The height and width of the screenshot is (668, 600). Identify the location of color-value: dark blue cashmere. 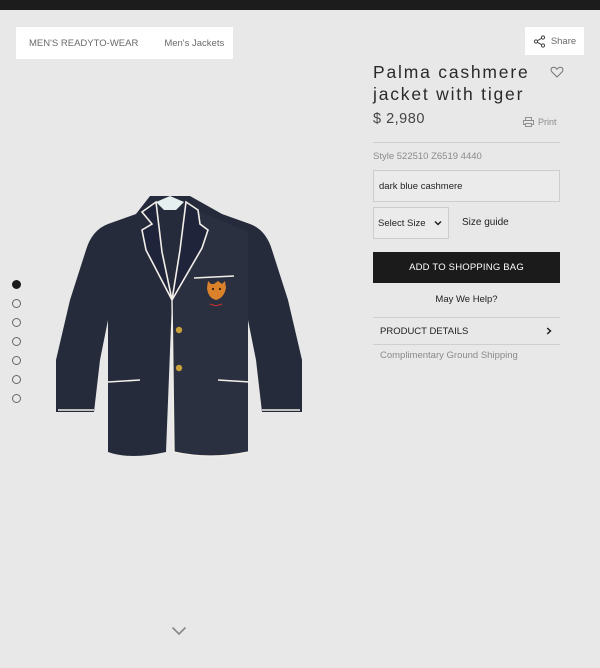
(421, 186).